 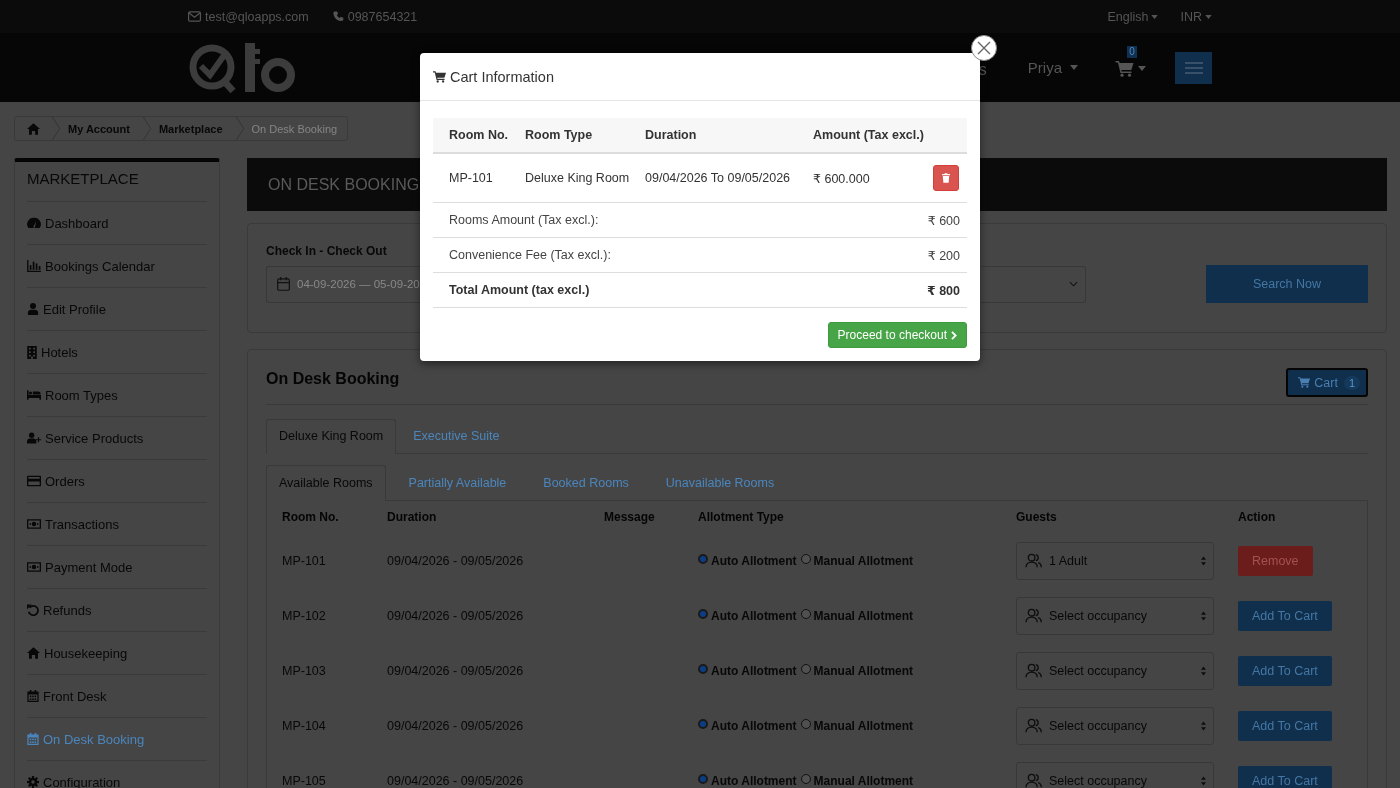 I want to click on sidebar-item: Transactions, so click(x=117, y=523).